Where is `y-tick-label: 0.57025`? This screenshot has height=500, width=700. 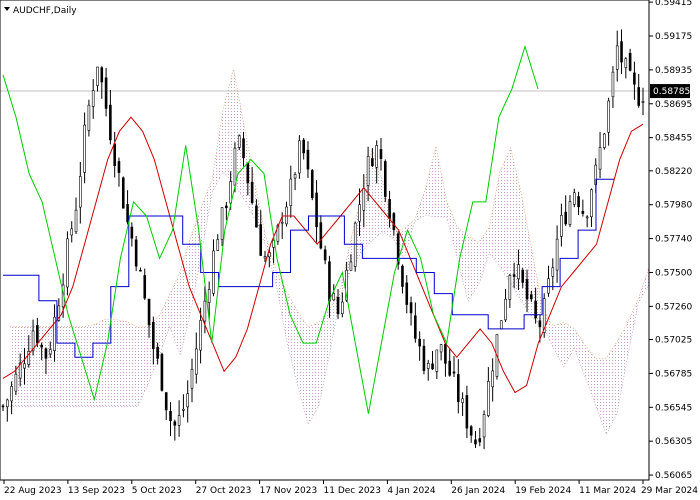 y-tick-label: 0.57025 is located at coordinates (673, 341).